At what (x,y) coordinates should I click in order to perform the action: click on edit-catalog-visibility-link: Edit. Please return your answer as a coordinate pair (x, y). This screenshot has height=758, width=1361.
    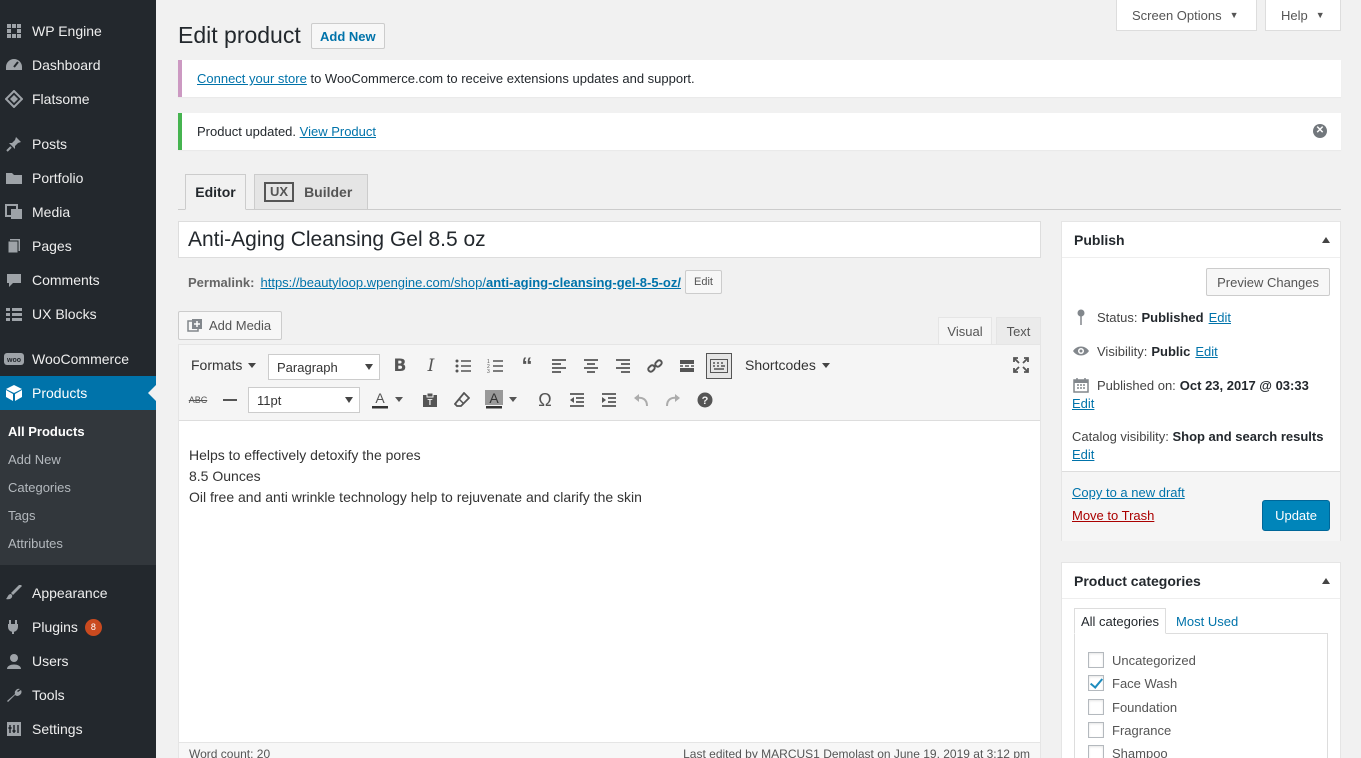
    Looking at the image, I should click on (1083, 454).